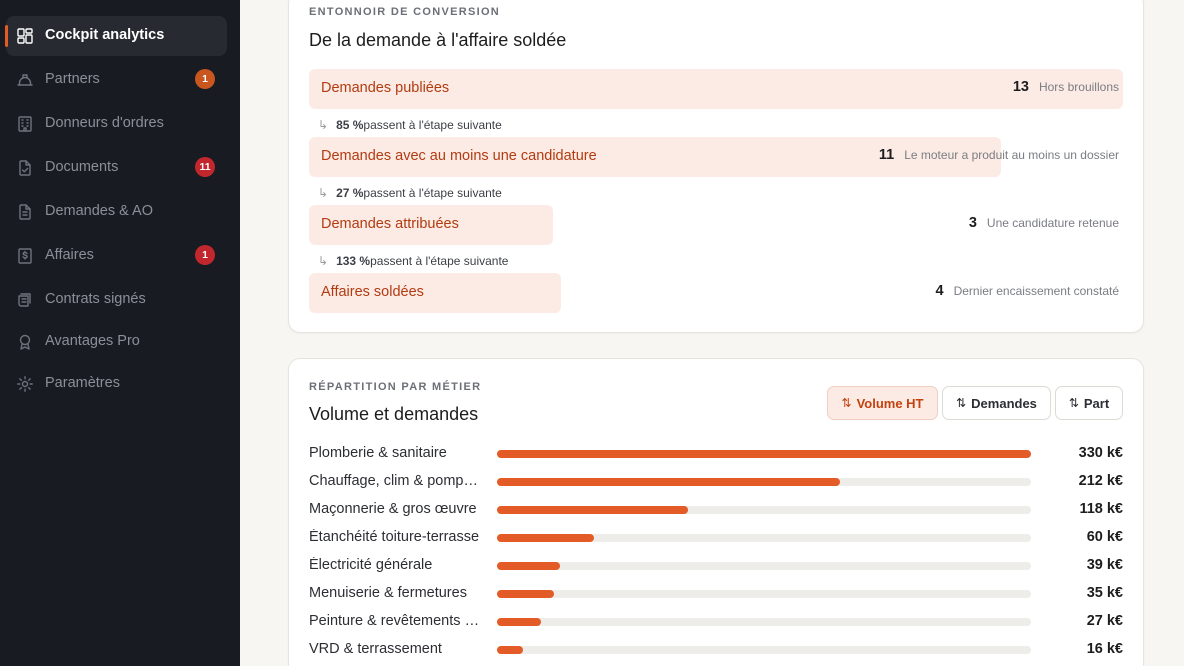  I want to click on sort-toggle-part: ⇅ Part, so click(1089, 403).